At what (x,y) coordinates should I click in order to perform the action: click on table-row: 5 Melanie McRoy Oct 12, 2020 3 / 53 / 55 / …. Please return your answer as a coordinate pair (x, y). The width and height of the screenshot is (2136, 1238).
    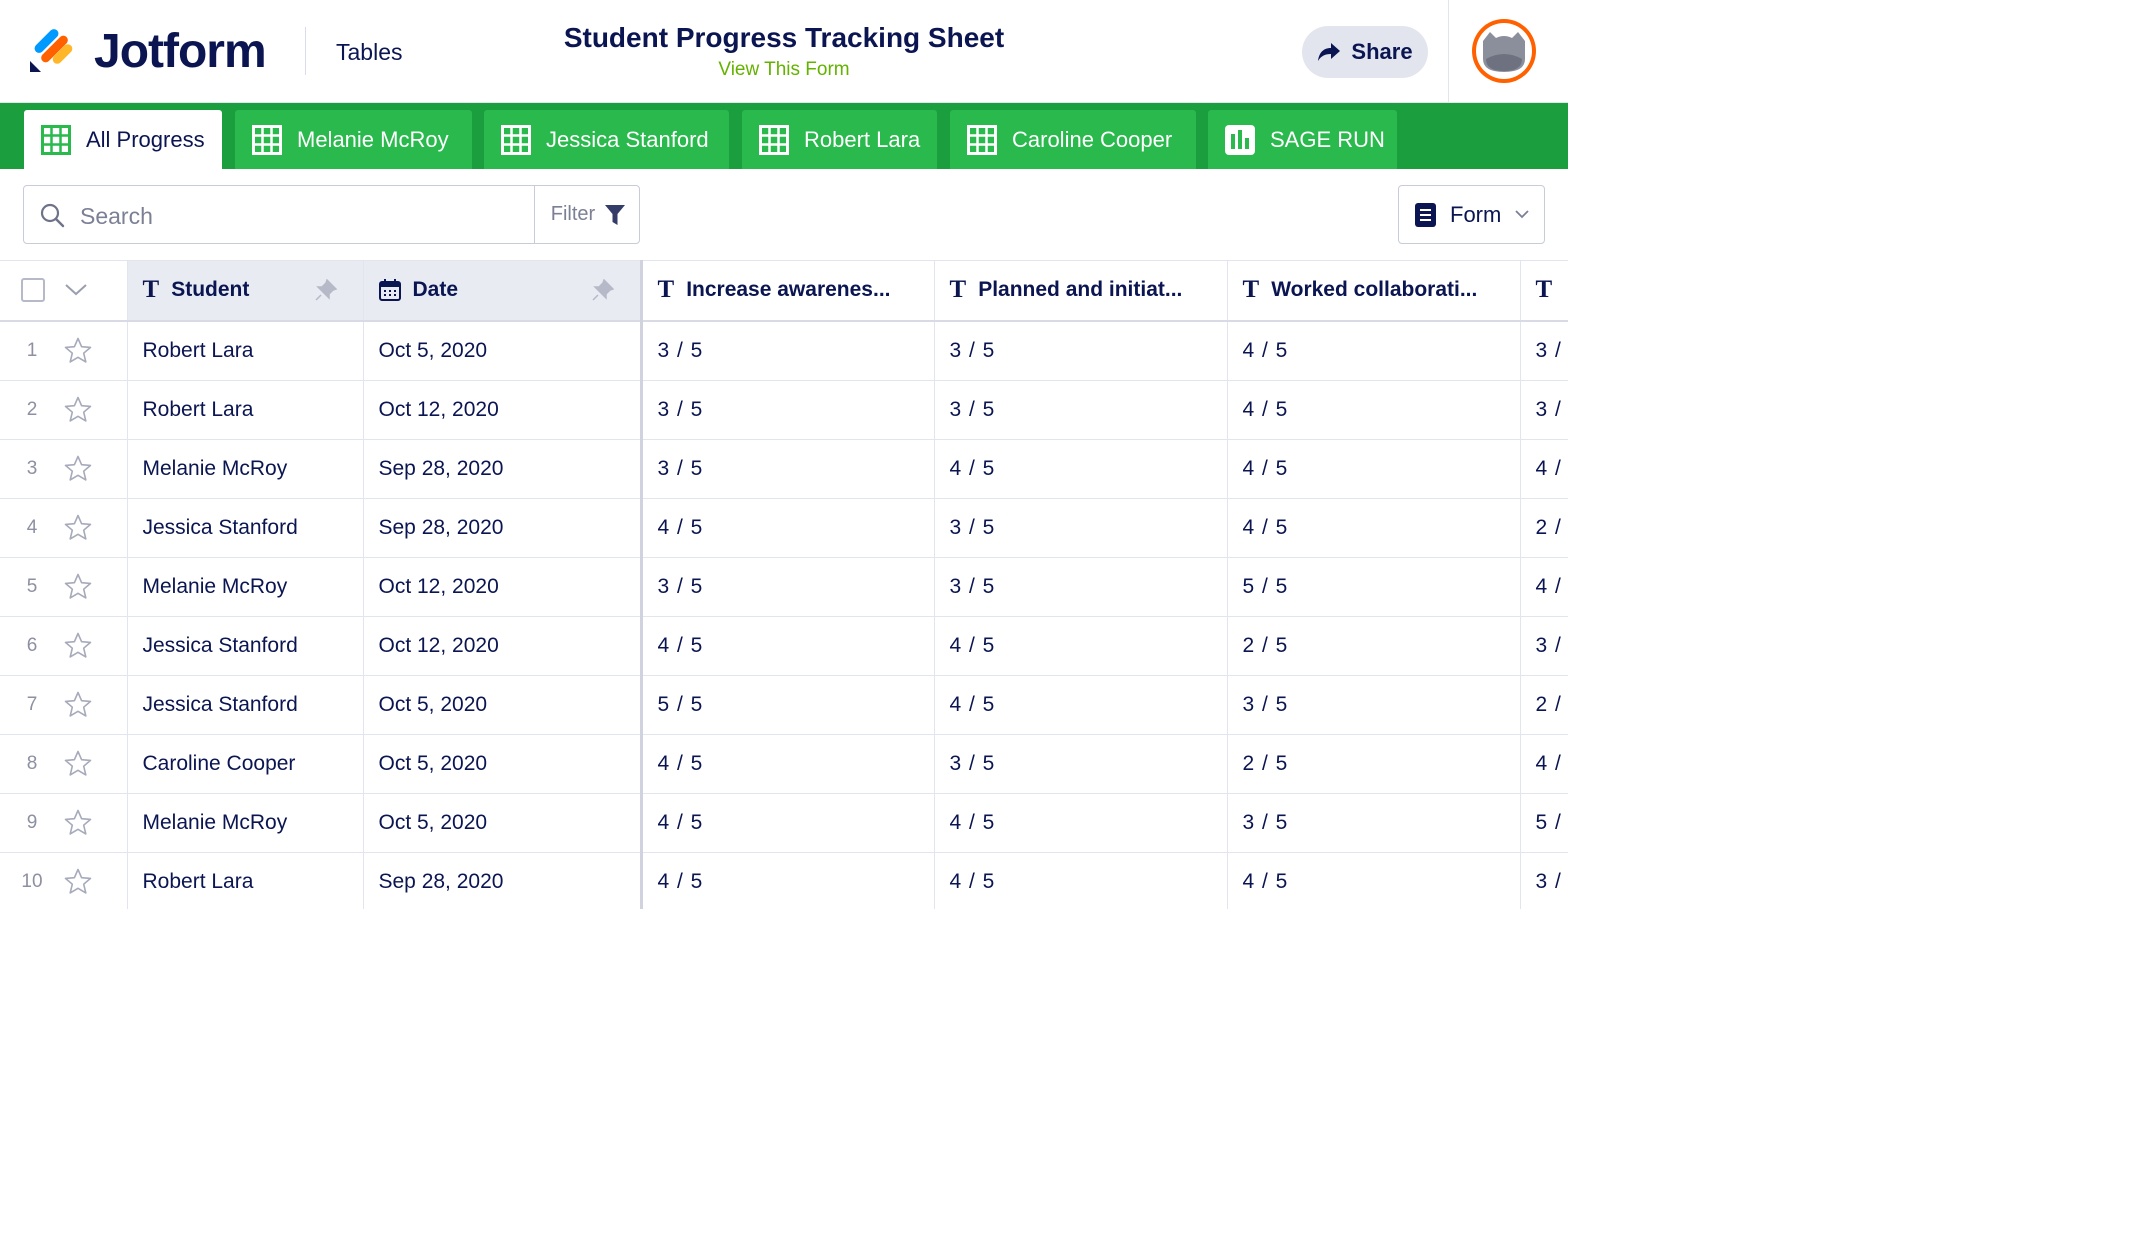
    Looking at the image, I should click on (784, 587).